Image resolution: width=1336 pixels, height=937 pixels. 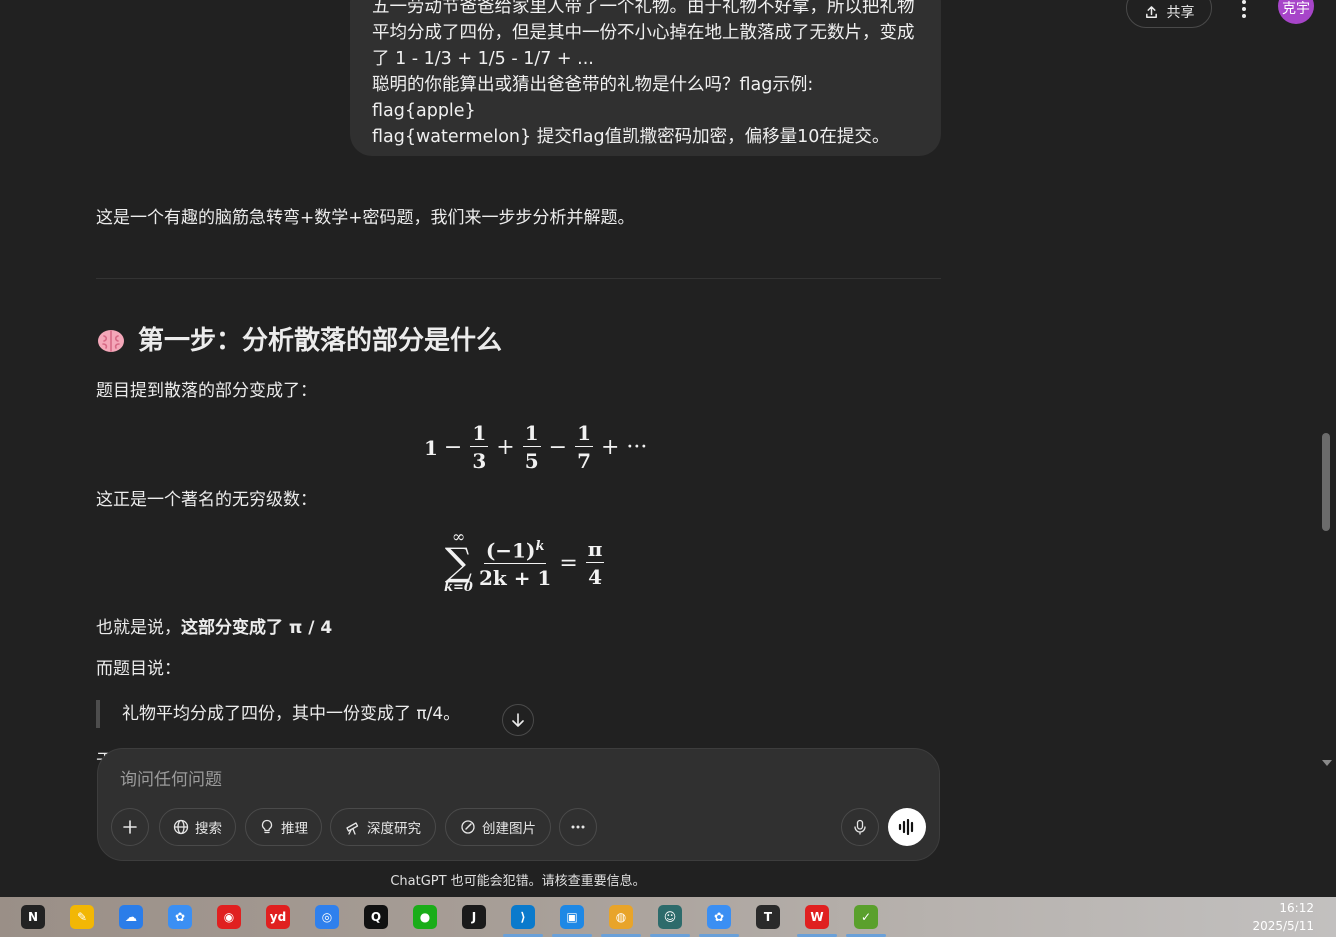 I want to click on vscode-icon: ⟩, so click(x=523, y=917).